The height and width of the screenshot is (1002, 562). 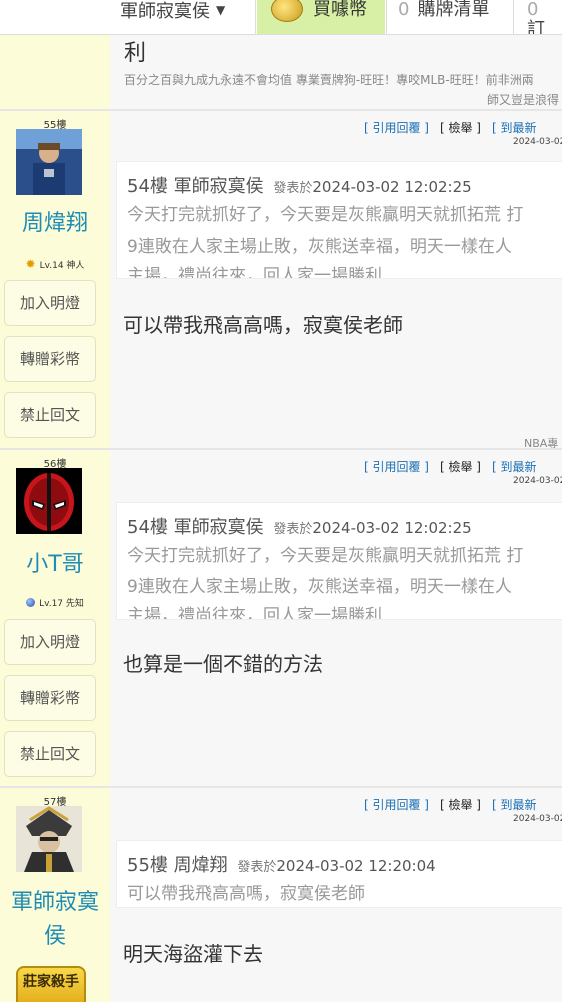 I want to click on signature-line: 師又豈是浪得, so click(x=523, y=100).